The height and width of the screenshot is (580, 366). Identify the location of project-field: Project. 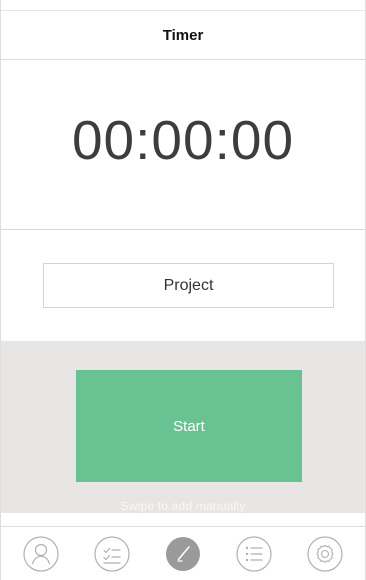
(188, 285).